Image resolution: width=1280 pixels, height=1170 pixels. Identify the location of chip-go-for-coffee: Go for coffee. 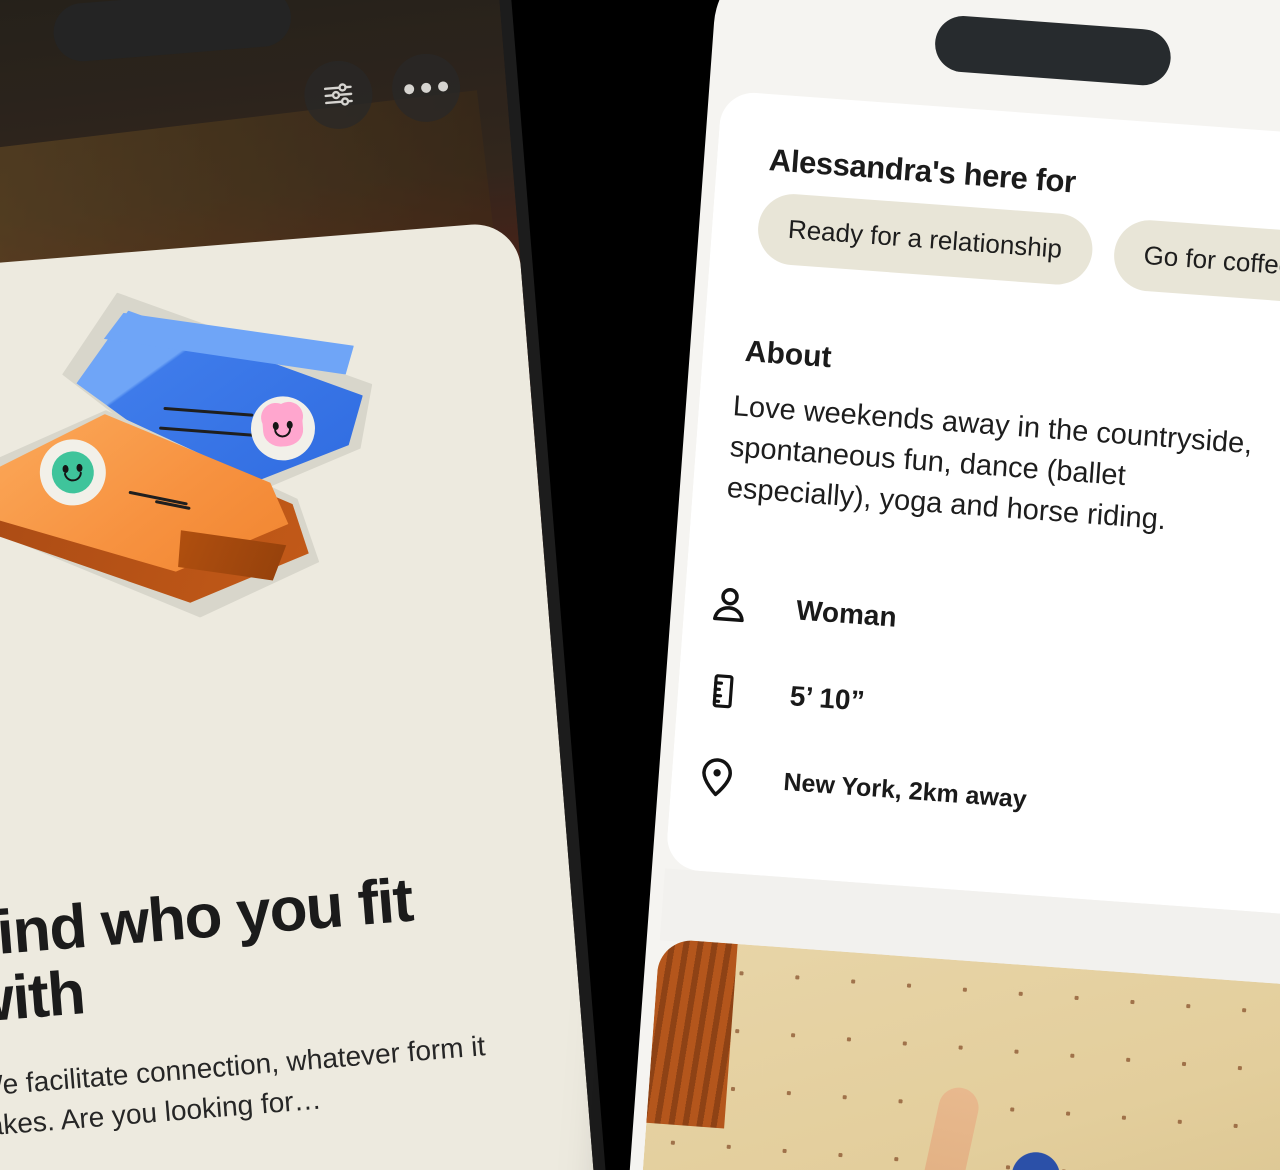
(1195, 260).